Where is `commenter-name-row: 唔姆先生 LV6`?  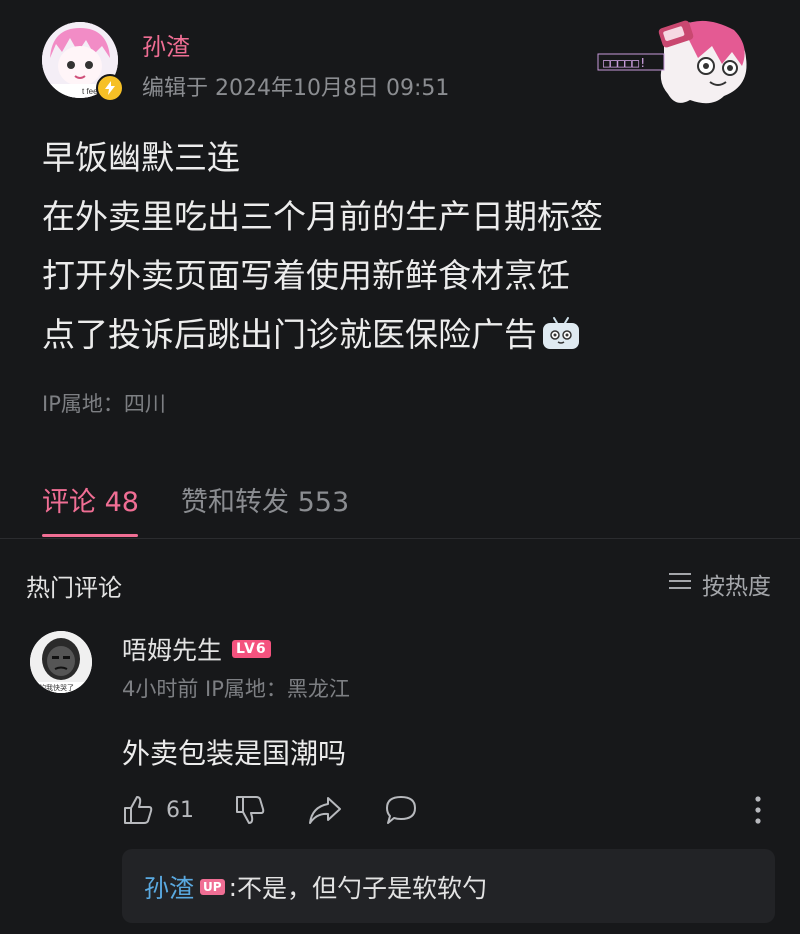 commenter-name-row: 唔姆先生 LV6 is located at coordinates (196, 649).